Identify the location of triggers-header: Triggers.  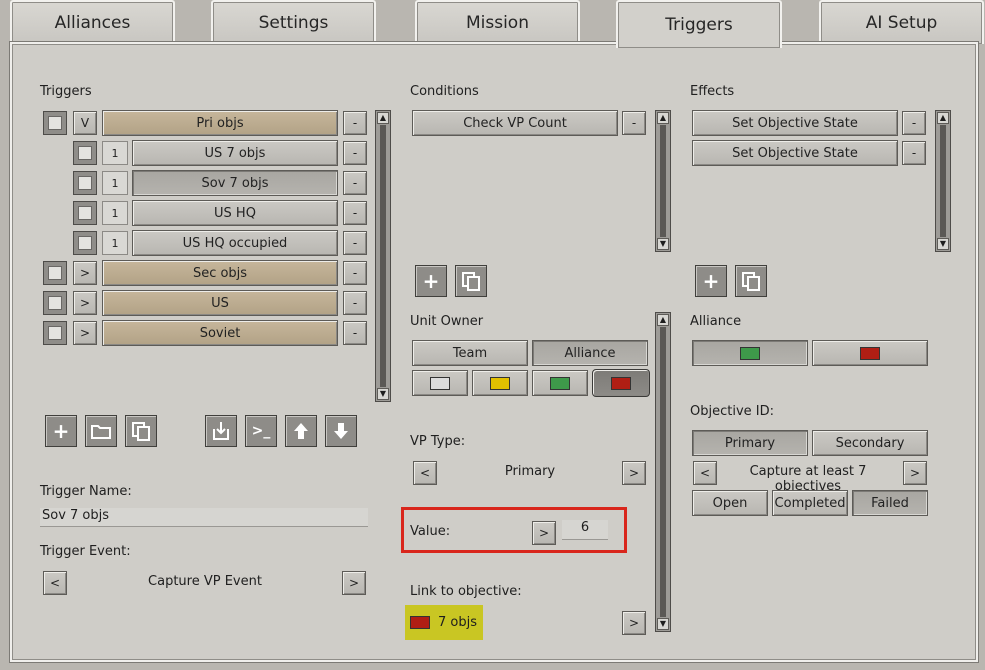
(66, 91).